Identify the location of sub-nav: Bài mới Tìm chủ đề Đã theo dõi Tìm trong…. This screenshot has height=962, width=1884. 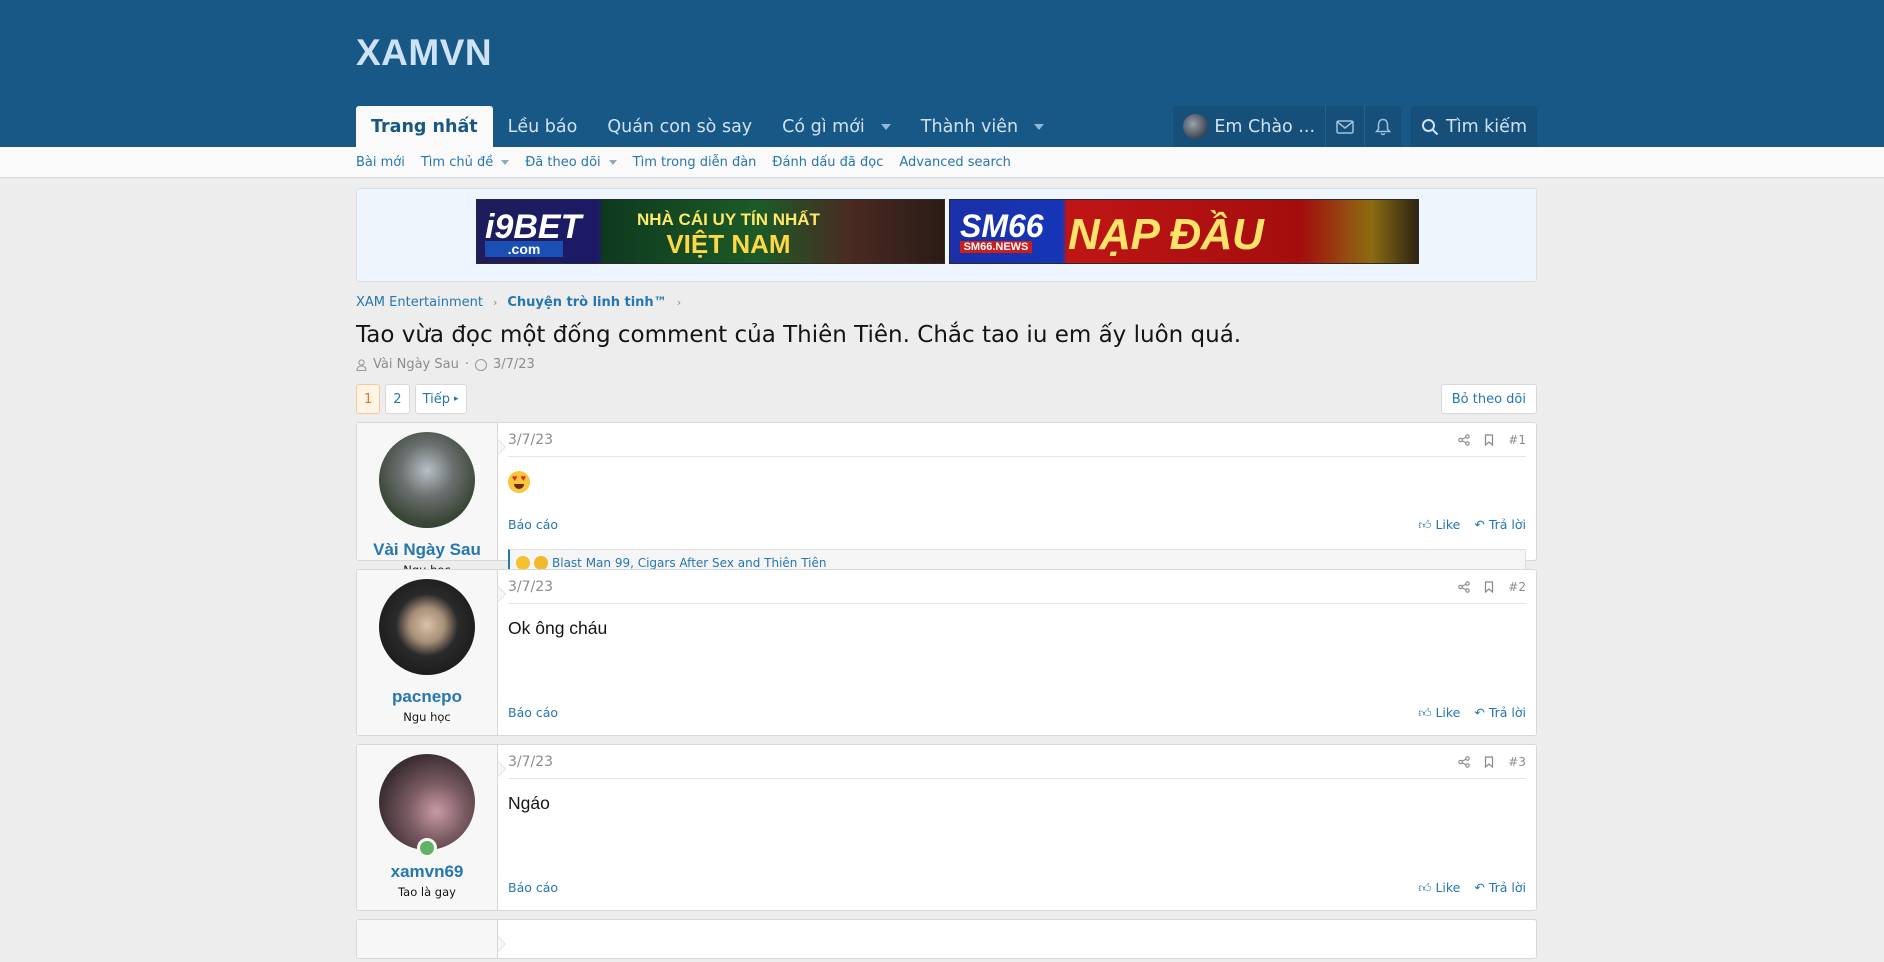
(942, 162).